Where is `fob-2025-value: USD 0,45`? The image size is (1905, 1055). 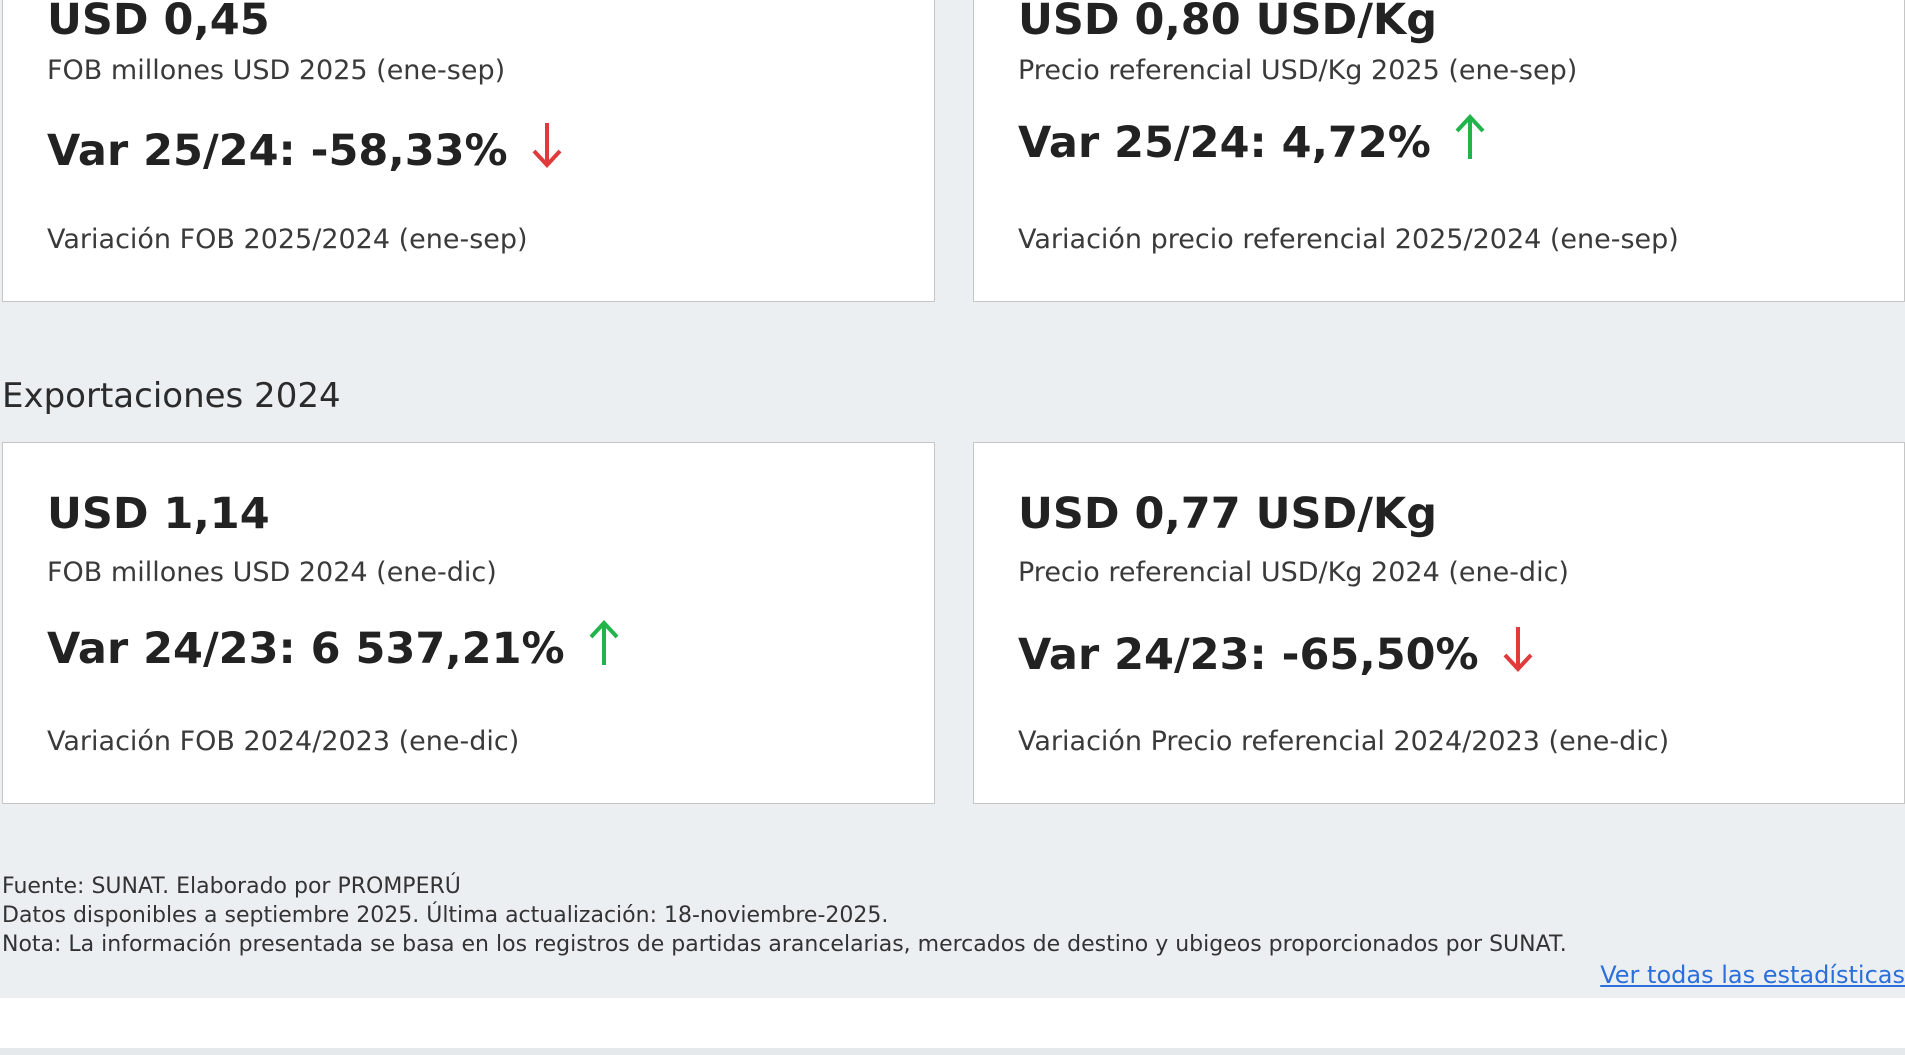 fob-2025-value: USD 0,45 is located at coordinates (158, 22).